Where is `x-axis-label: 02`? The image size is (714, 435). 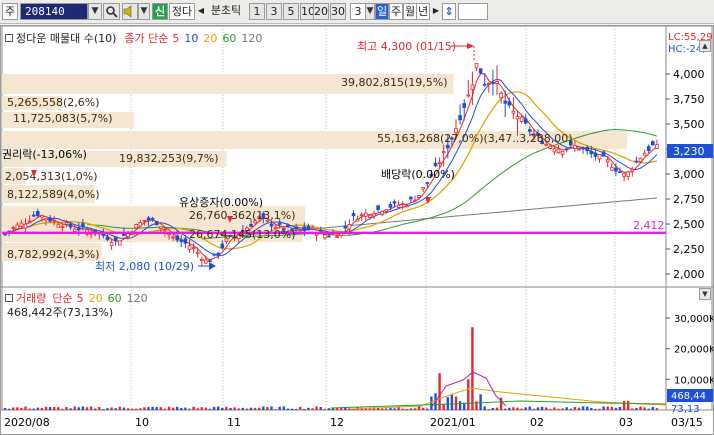 x-axis-label: 02 is located at coordinates (537, 422).